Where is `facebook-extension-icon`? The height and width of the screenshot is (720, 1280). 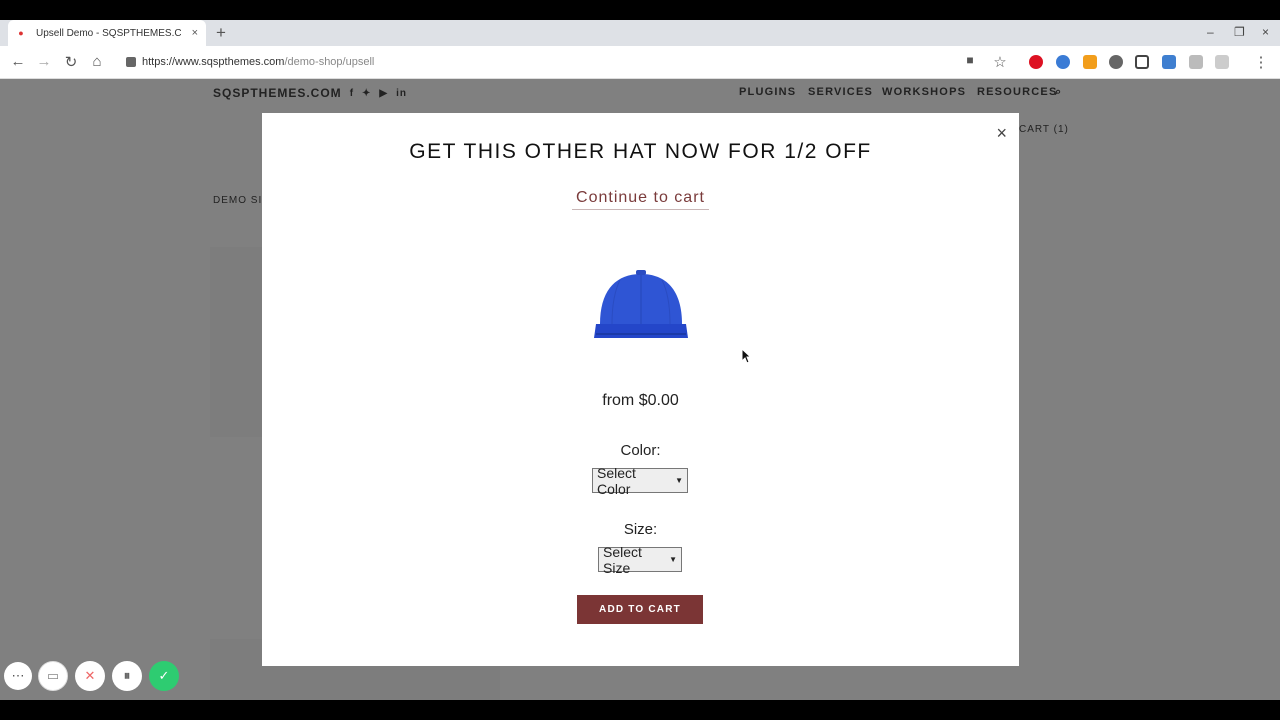 facebook-extension-icon is located at coordinates (1222, 62).